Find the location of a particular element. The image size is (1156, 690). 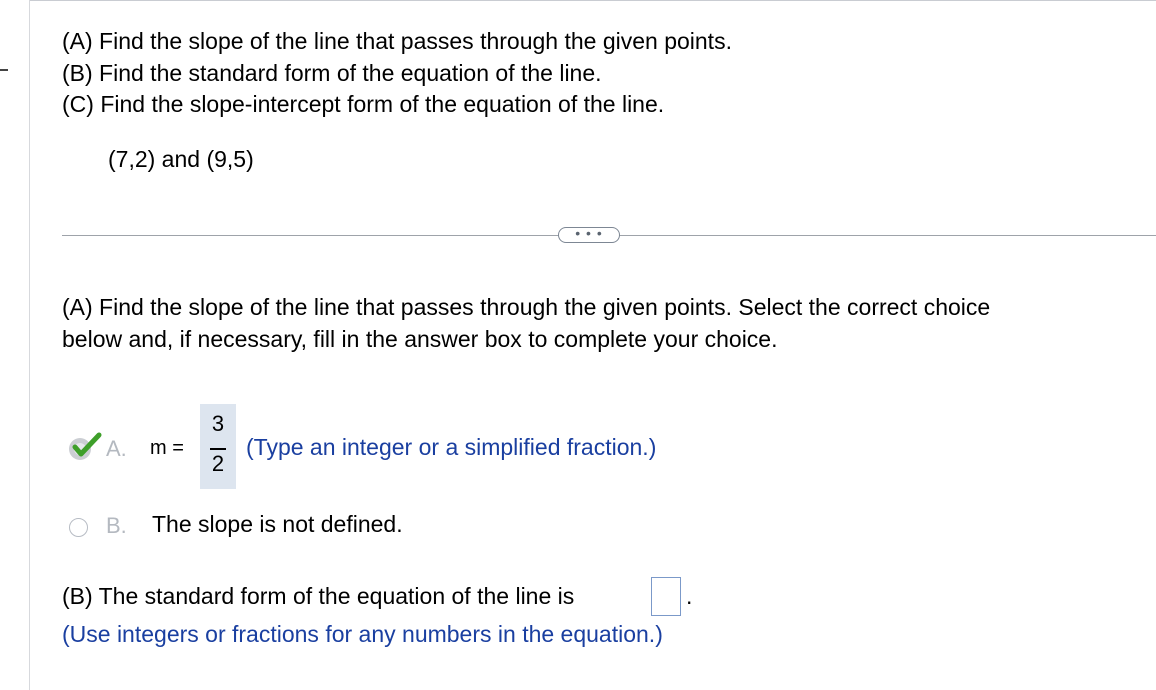

left-border is located at coordinates (29, 345).